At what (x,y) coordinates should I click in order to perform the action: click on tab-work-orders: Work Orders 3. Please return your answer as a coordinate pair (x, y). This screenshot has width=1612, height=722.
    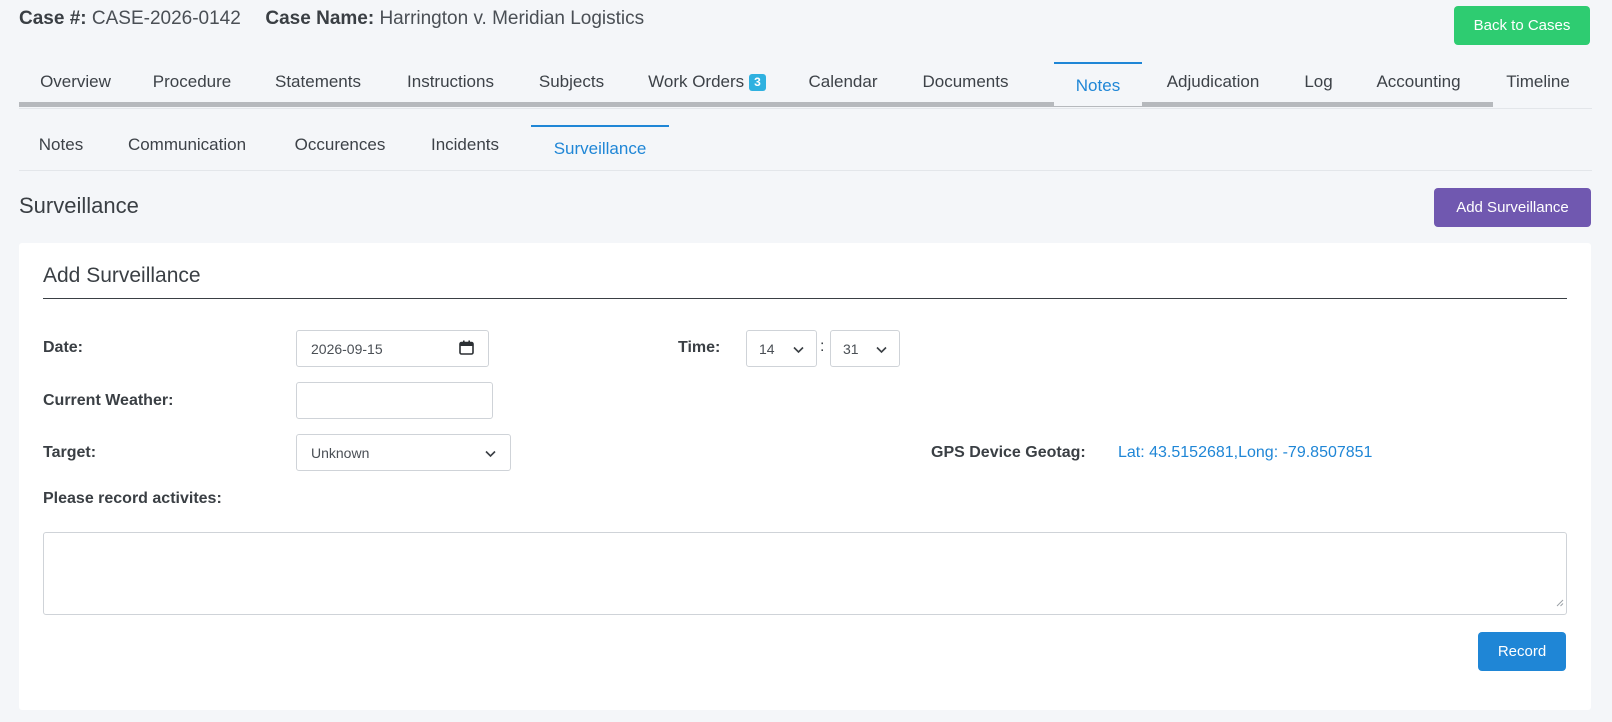
    Looking at the image, I should click on (707, 82).